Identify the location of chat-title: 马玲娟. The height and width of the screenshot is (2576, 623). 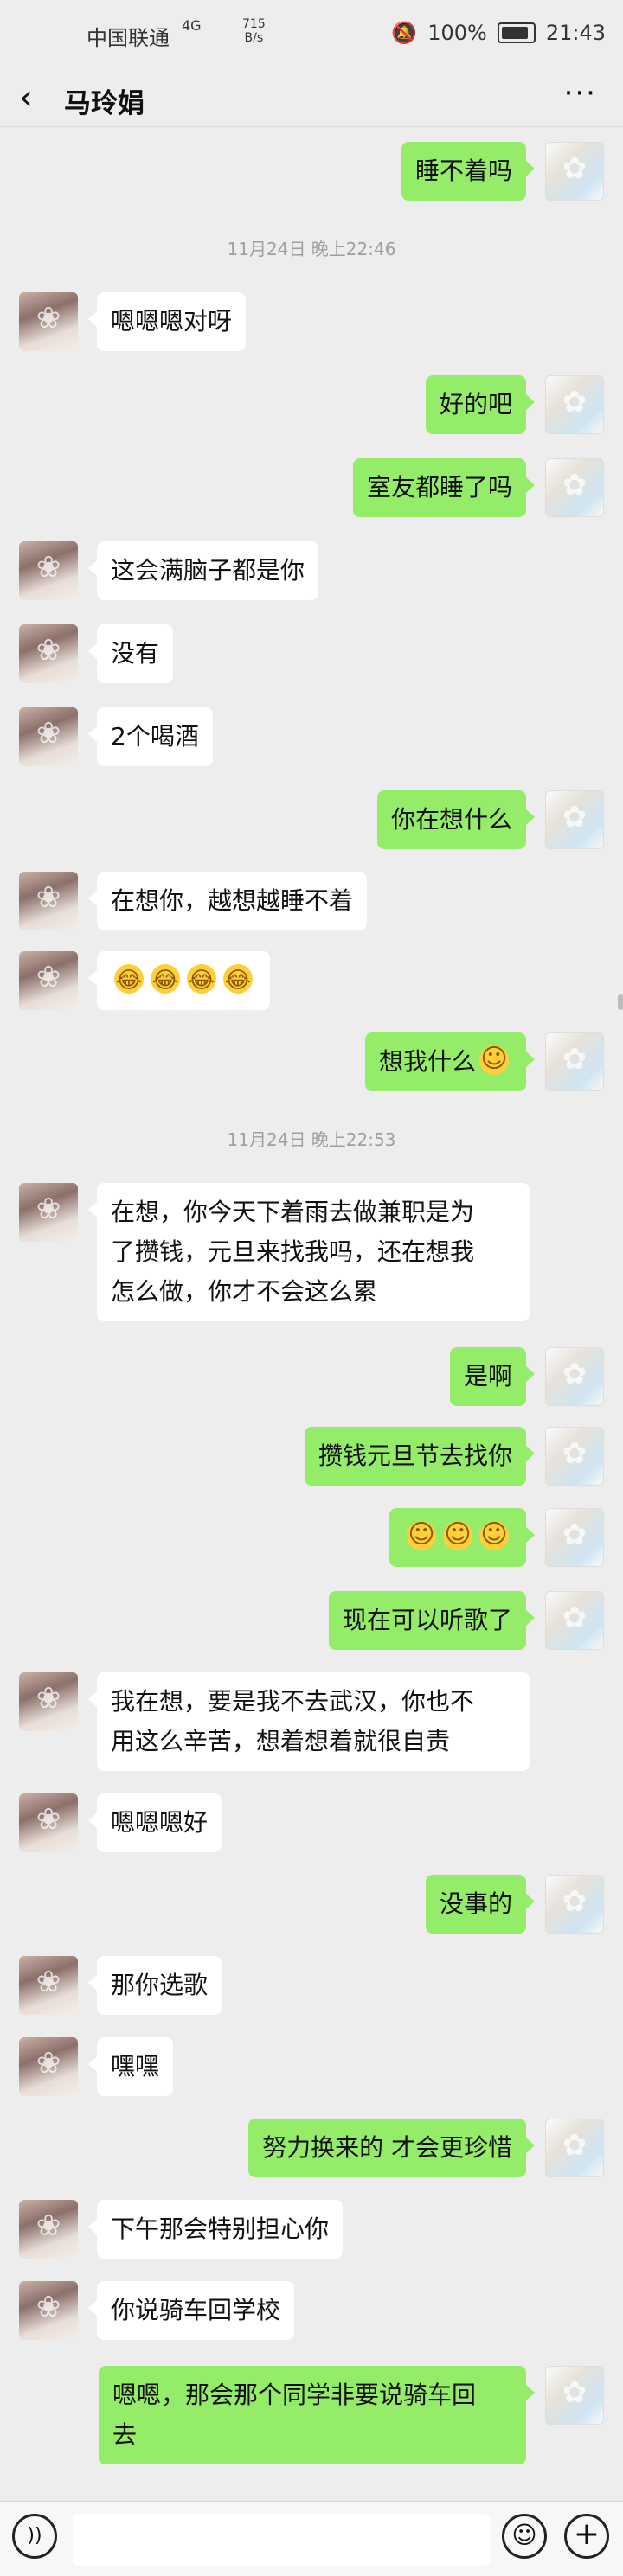
(105, 104).